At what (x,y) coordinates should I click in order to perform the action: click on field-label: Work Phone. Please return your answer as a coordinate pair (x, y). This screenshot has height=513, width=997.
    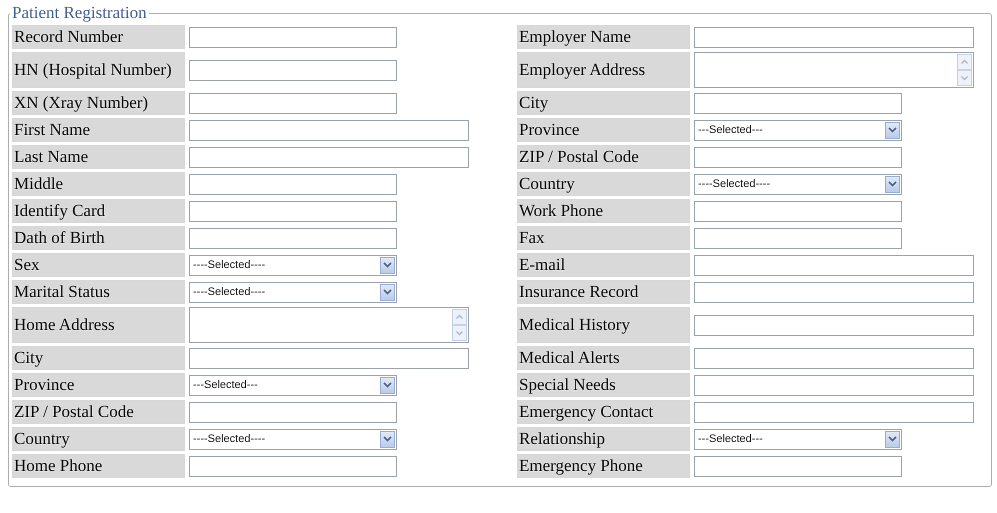
    Looking at the image, I should click on (603, 211).